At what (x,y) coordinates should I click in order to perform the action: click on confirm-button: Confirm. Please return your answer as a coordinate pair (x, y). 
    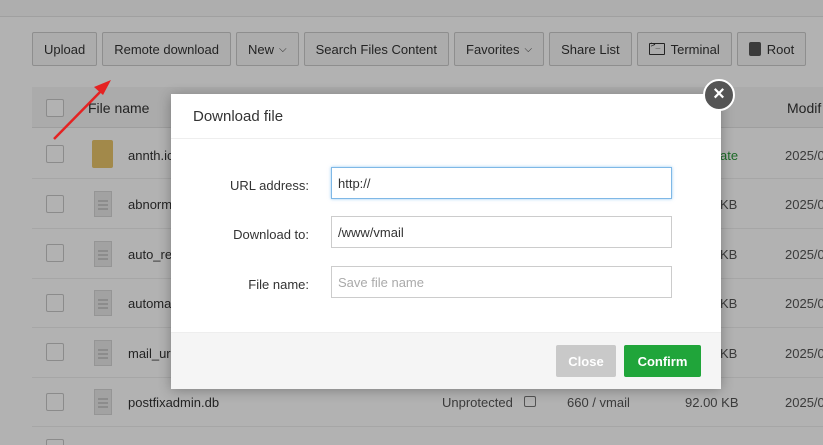
    Looking at the image, I should click on (662, 361).